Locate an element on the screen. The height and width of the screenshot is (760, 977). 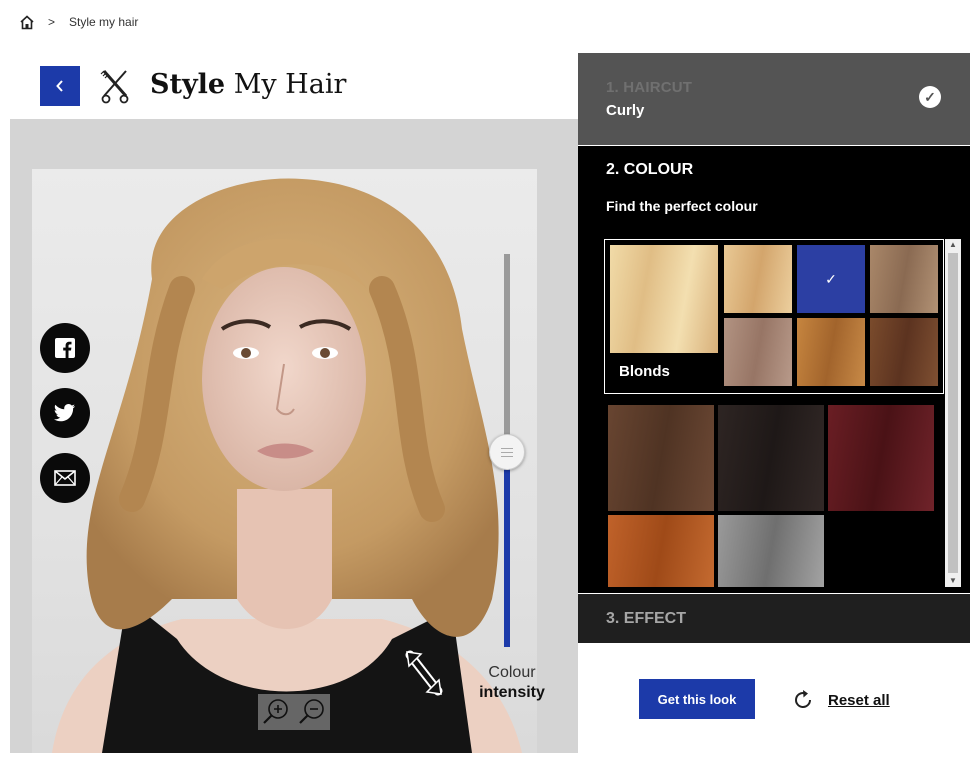
step-haircut-value: Curly is located at coordinates (625, 110).